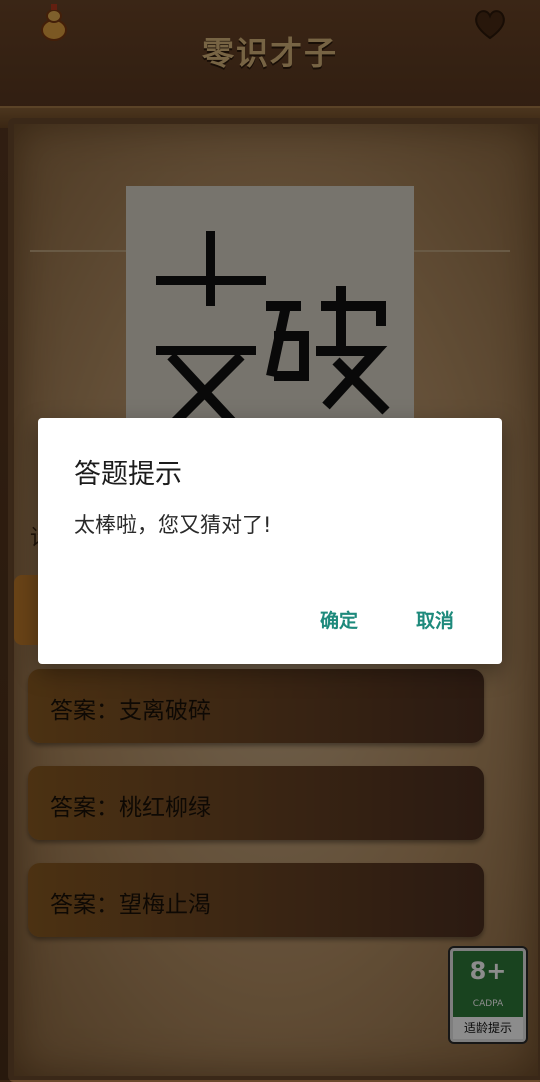  What do you see at coordinates (435, 619) in the screenshot?
I see `cancel-button: 取消` at bounding box center [435, 619].